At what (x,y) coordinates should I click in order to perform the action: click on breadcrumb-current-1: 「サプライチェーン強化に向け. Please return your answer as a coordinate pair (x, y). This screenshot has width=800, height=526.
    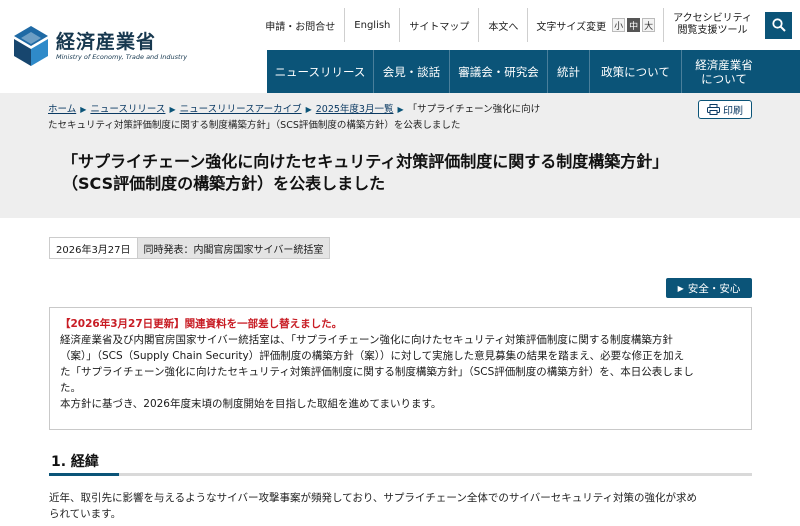
    Looking at the image, I should click on (474, 109).